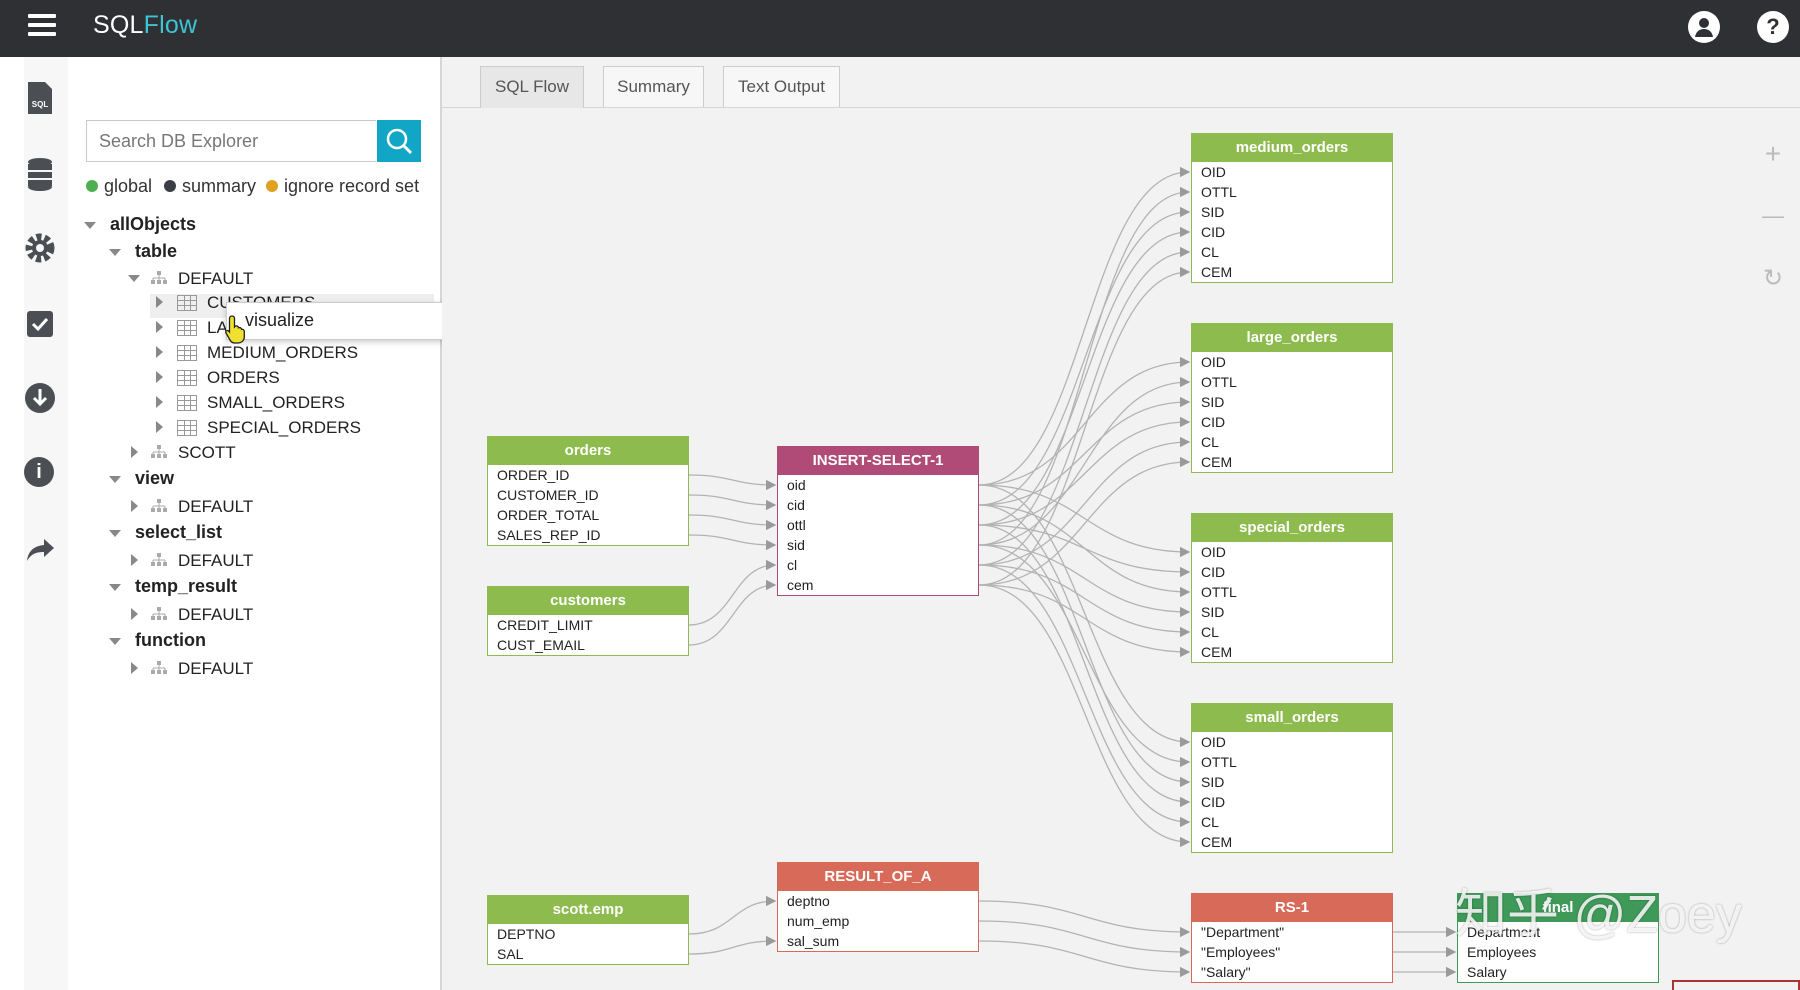  I want to click on node-rs-1: RS-1 "Department" "Employees" "Salary", so click(1292, 938).